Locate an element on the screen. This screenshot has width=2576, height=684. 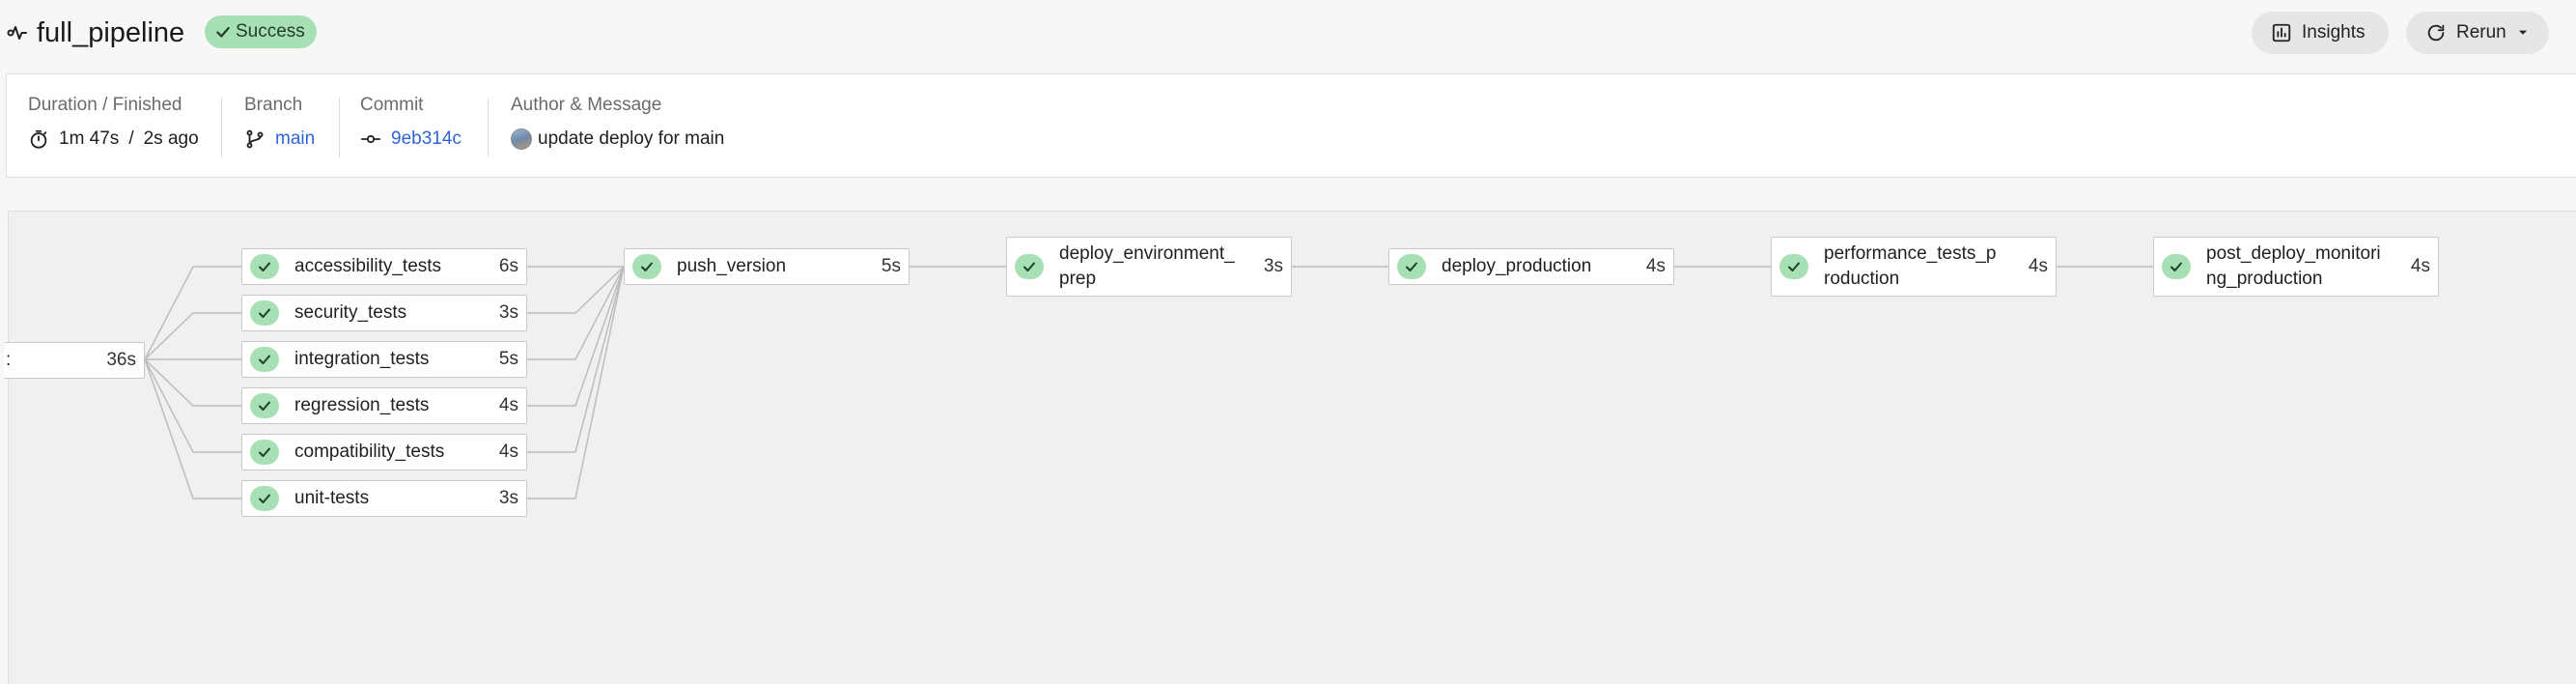
avatar is located at coordinates (521, 139).